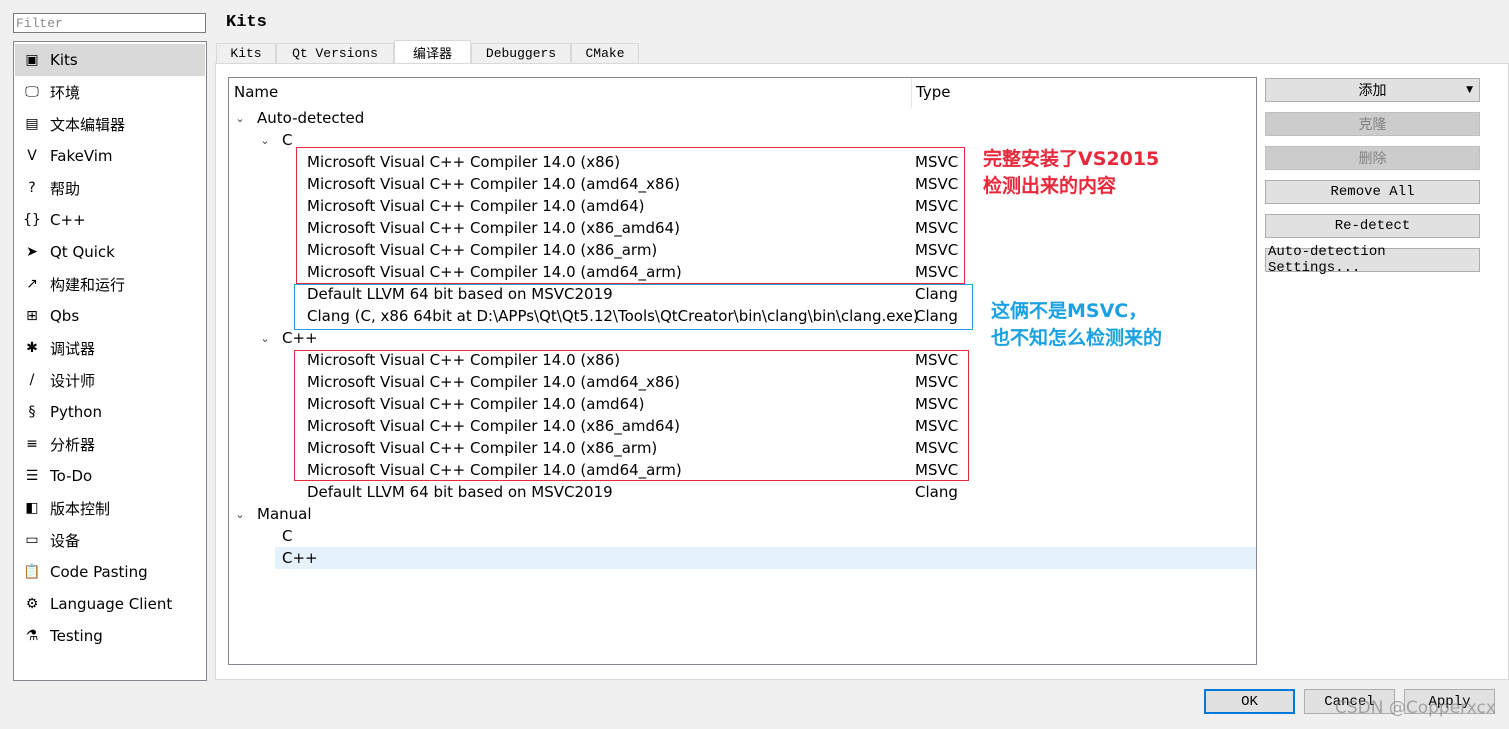 Image resolution: width=1509 pixels, height=729 pixels. I want to click on sidebar-item: ↗ 构建和运行, so click(110, 284).